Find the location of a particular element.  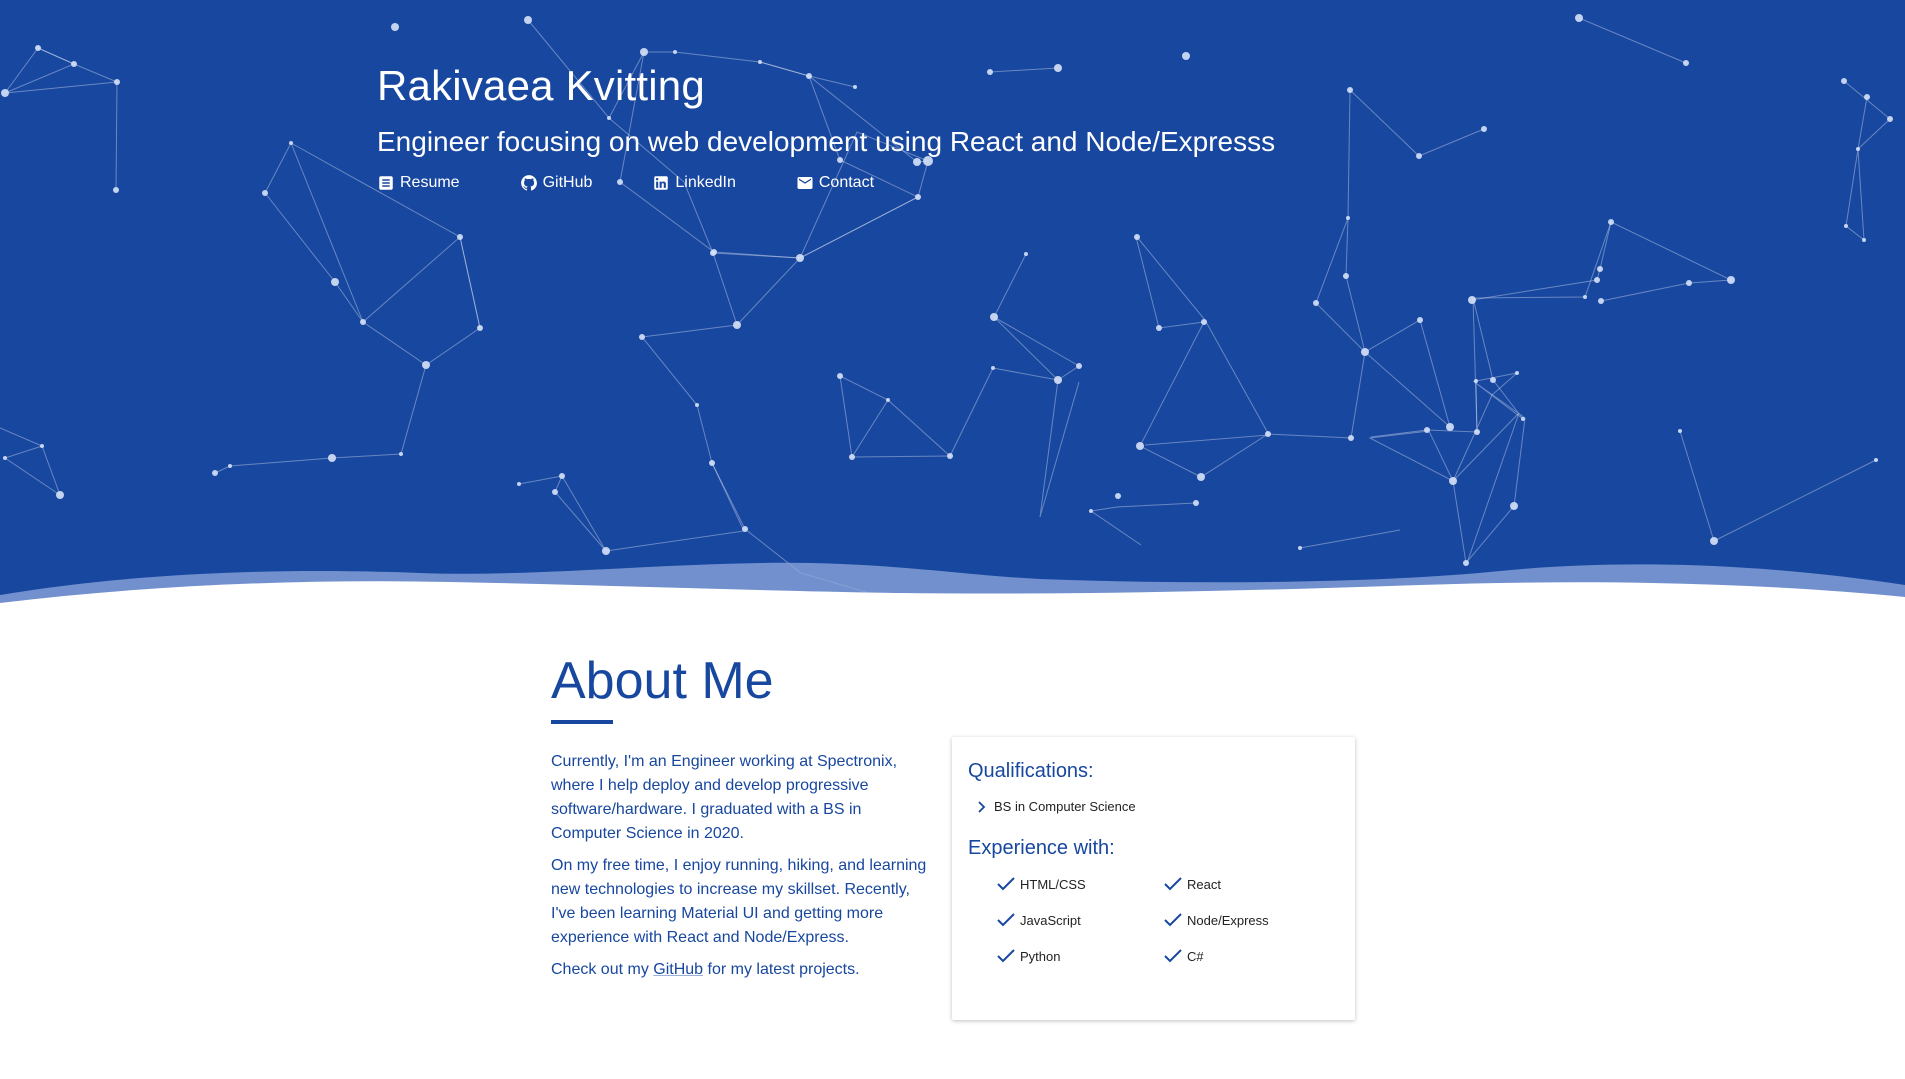

chevron-right-icon is located at coordinates (982, 806).